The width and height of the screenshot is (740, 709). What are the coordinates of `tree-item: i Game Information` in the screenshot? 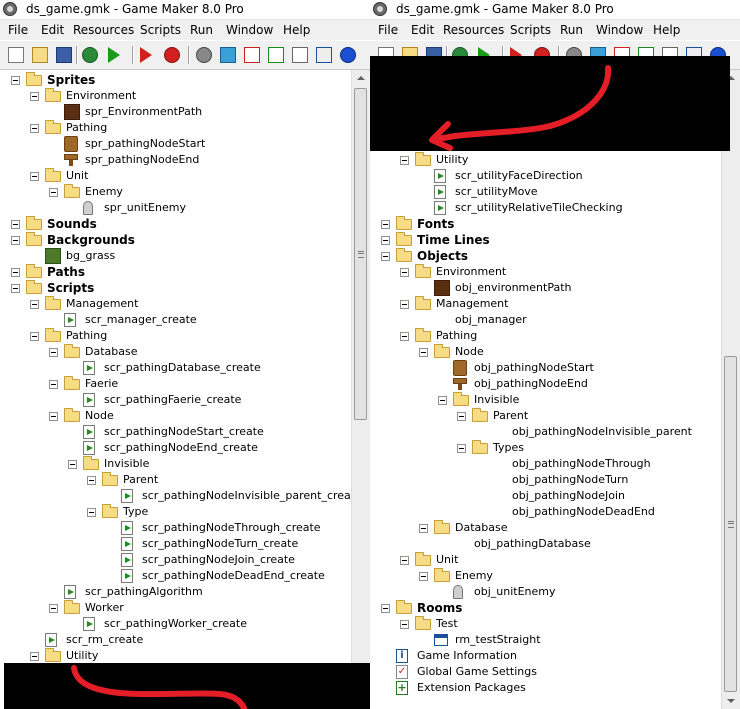 It's located at (546, 656).